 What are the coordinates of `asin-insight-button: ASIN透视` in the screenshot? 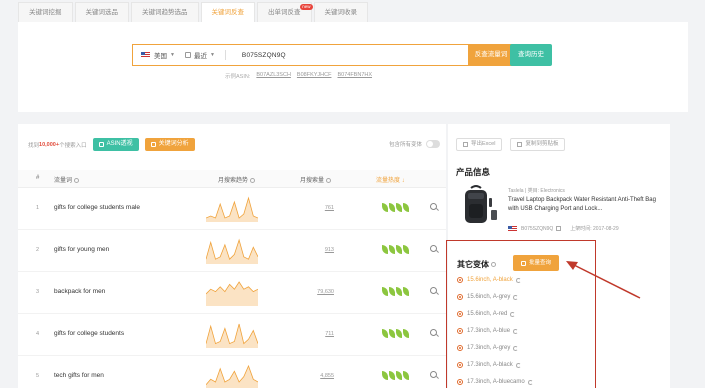 It's located at (115, 144).